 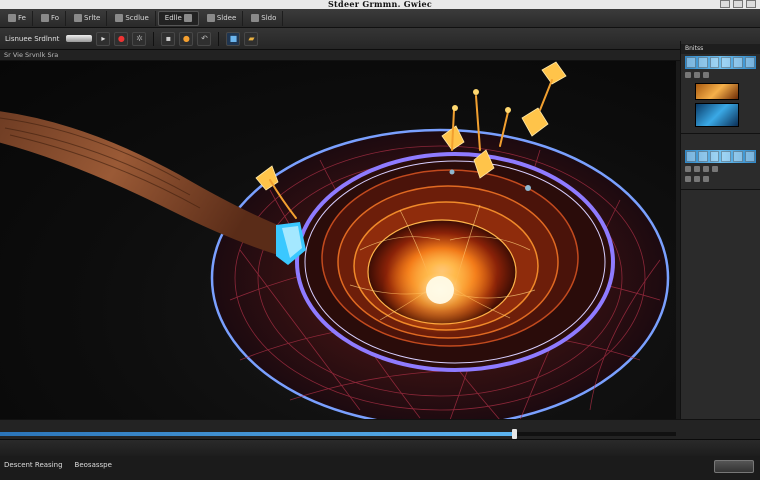 What do you see at coordinates (51, 18) in the screenshot?
I see `toolbar-item-2: Fo` at bounding box center [51, 18].